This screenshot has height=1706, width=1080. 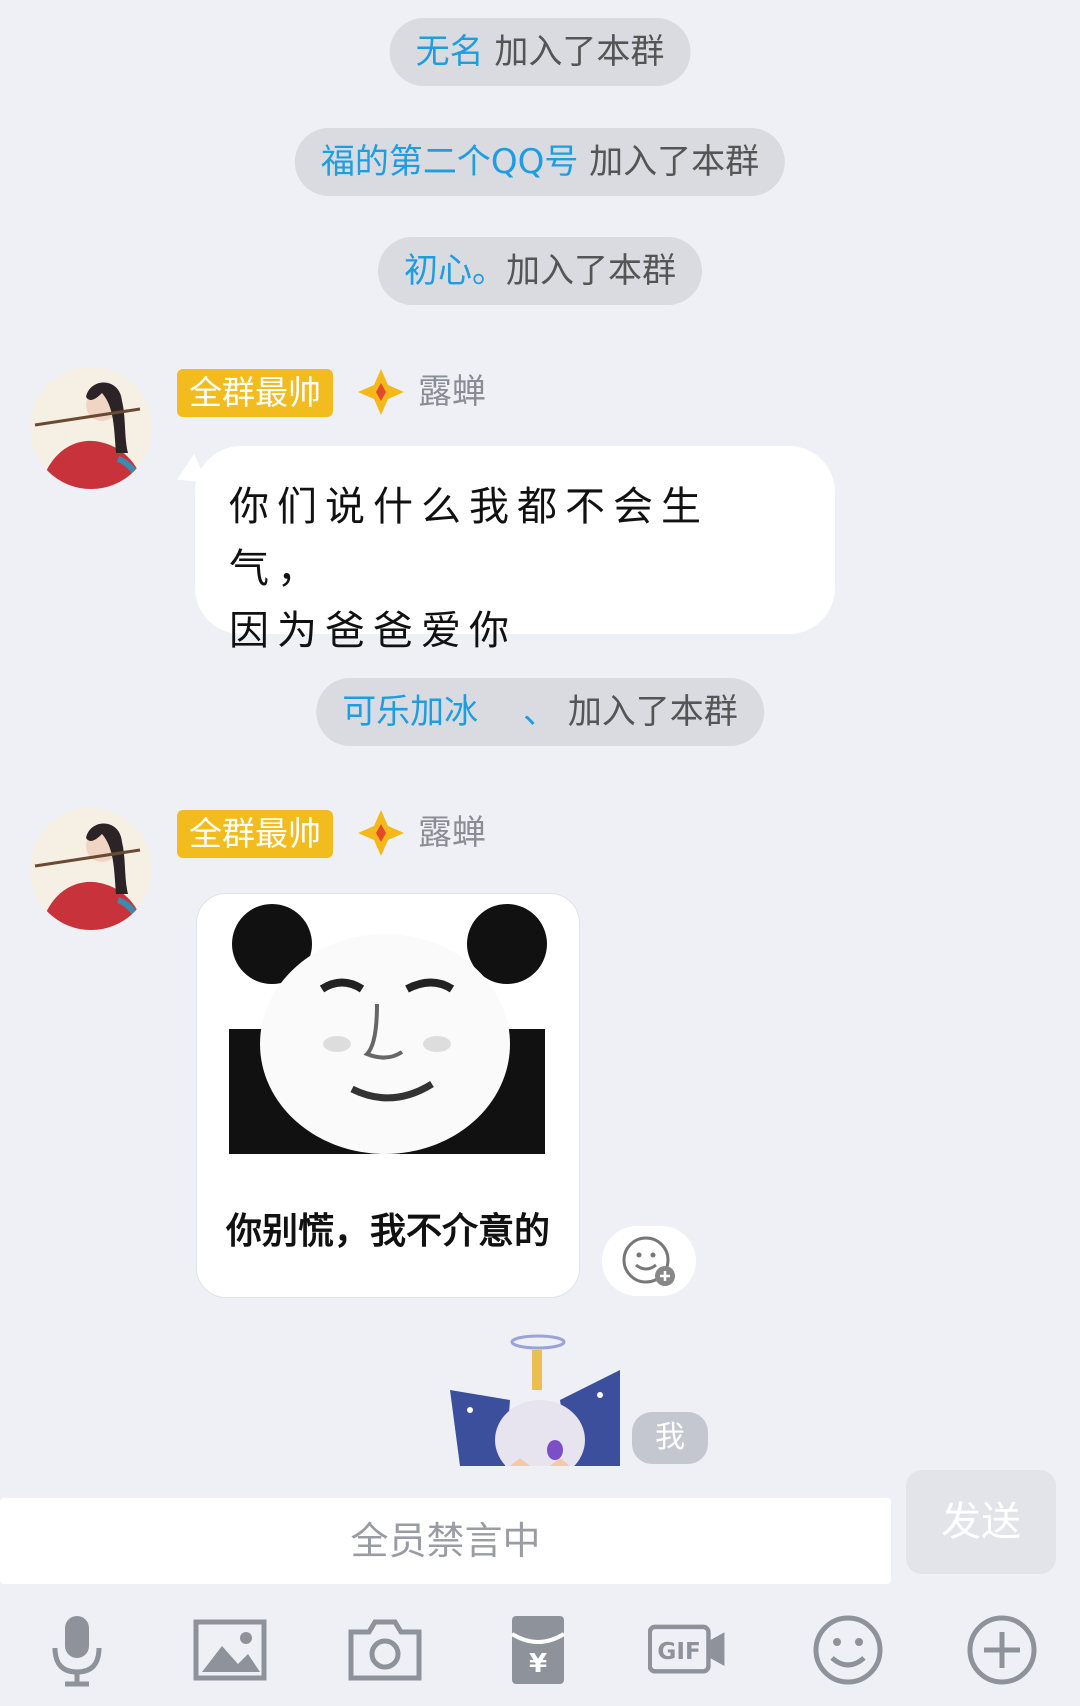 I want to click on sticker-message: 你别慌，我不介意的, so click(x=388, y=1095).